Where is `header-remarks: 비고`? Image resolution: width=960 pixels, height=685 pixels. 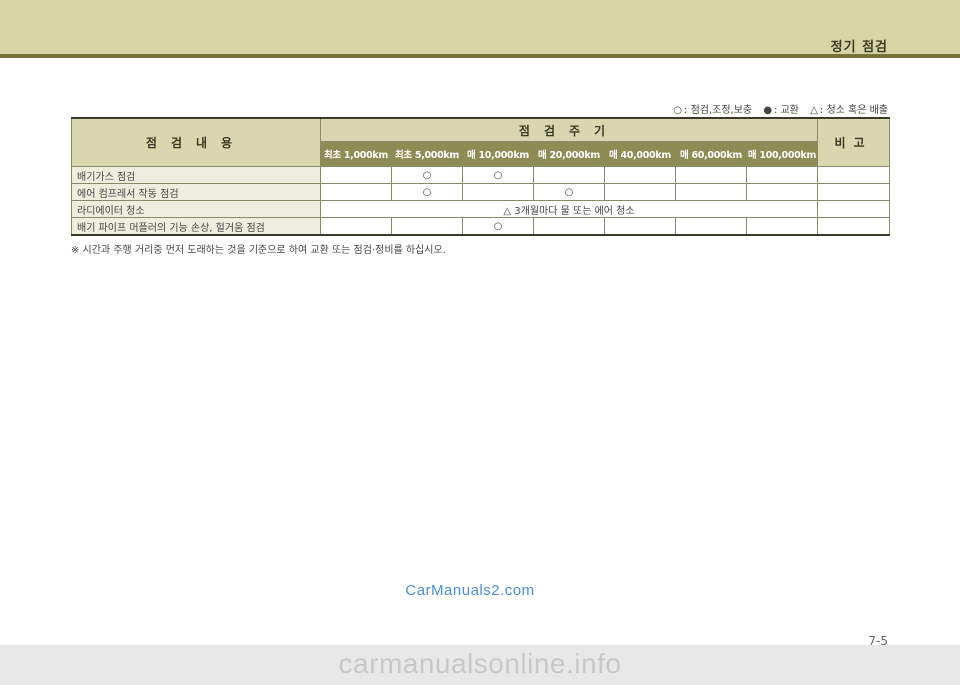
header-remarks: 비고 is located at coordinates (853, 142).